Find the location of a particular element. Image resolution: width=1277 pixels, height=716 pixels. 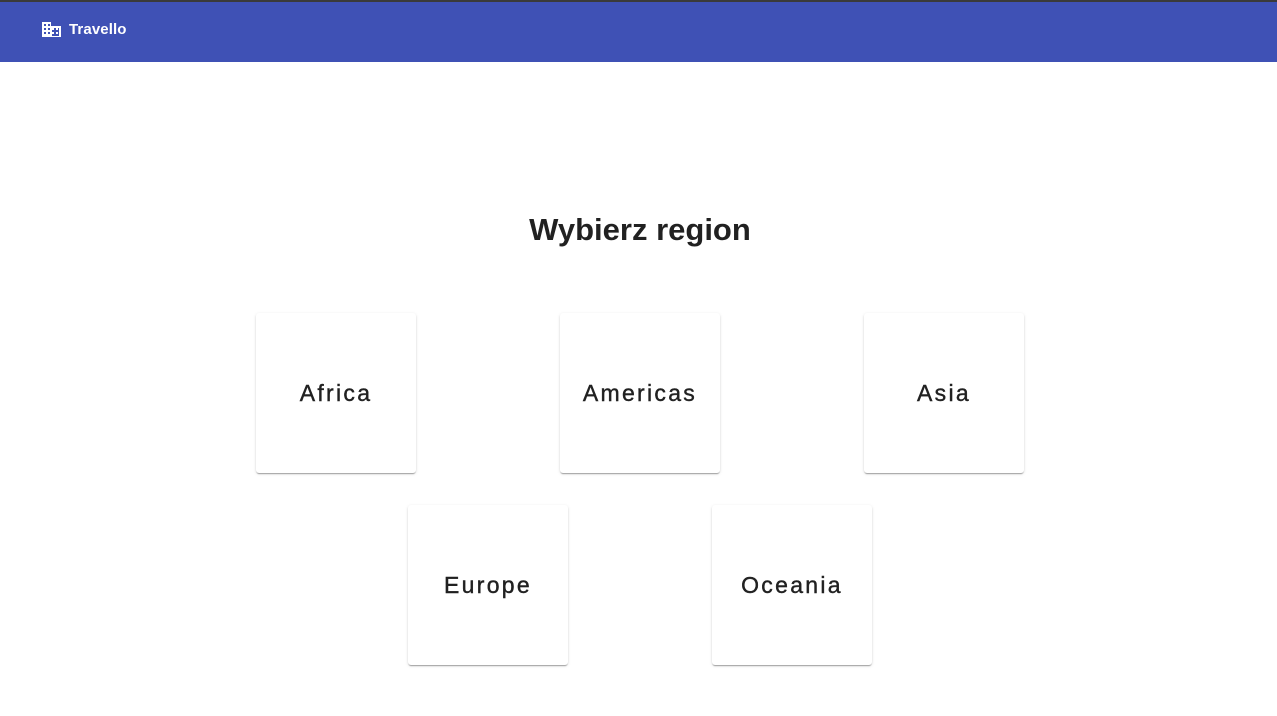

region-card-label: Asia is located at coordinates (944, 392).